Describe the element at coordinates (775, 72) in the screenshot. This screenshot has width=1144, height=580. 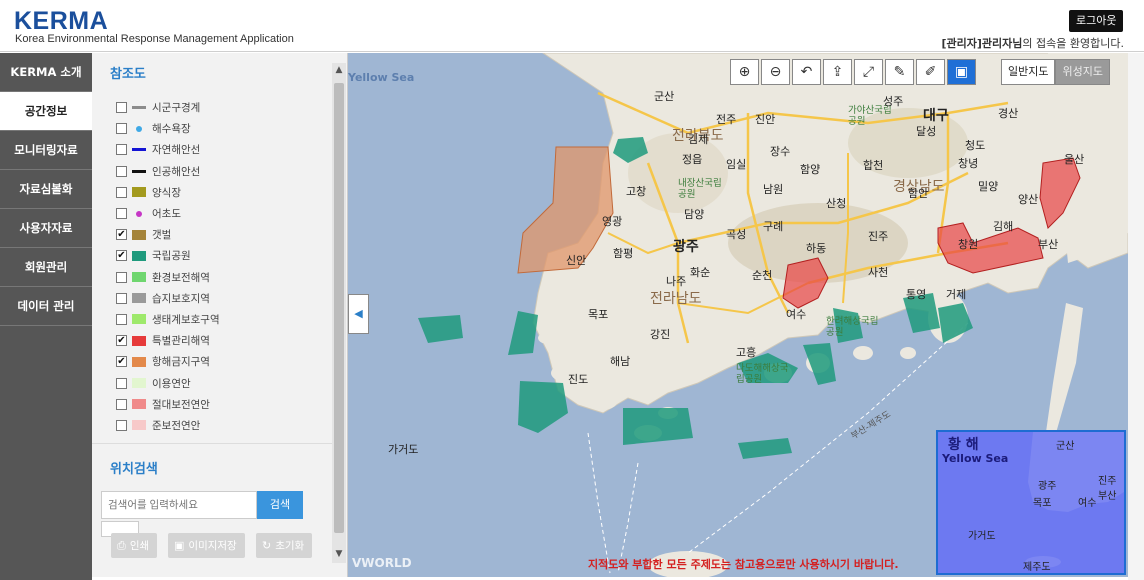
I see `zoom-out-icon: ⊖` at that location.